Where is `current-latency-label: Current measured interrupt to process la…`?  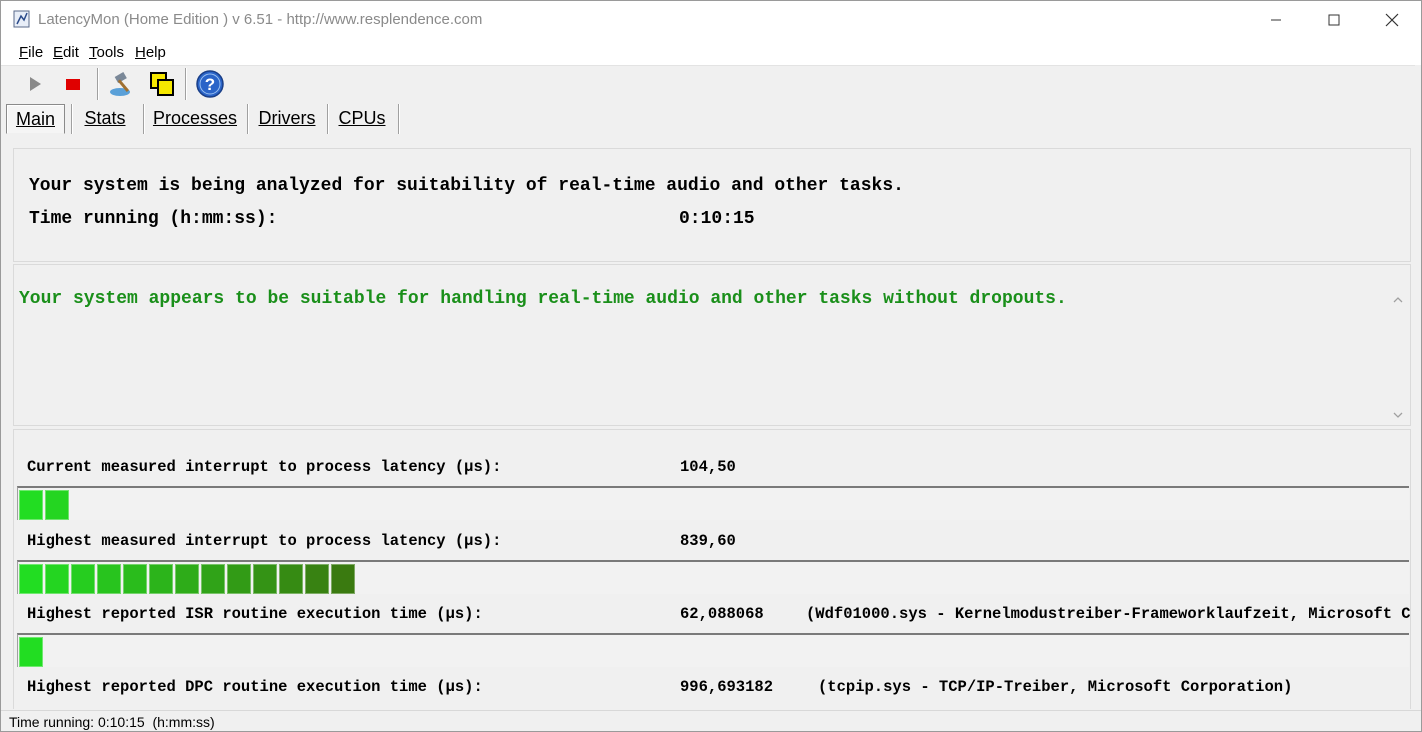 current-latency-label: Current measured interrupt to process la… is located at coordinates (264, 467).